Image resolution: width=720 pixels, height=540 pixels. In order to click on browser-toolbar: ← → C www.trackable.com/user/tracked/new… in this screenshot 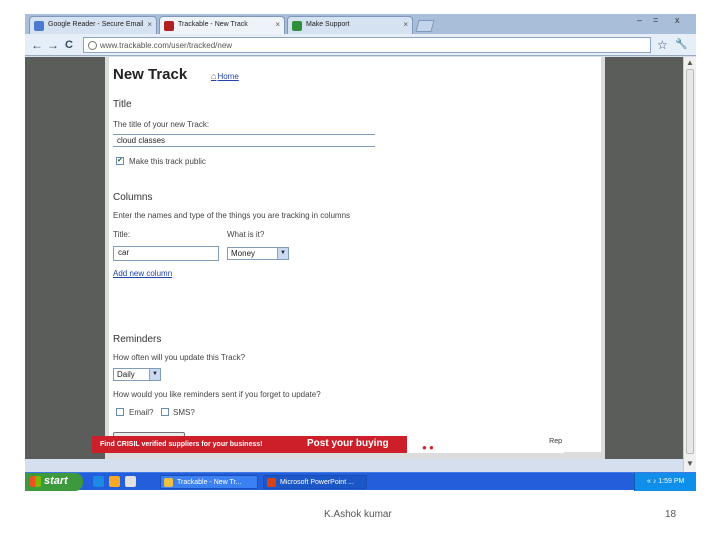, I will do `click(360, 45)`.